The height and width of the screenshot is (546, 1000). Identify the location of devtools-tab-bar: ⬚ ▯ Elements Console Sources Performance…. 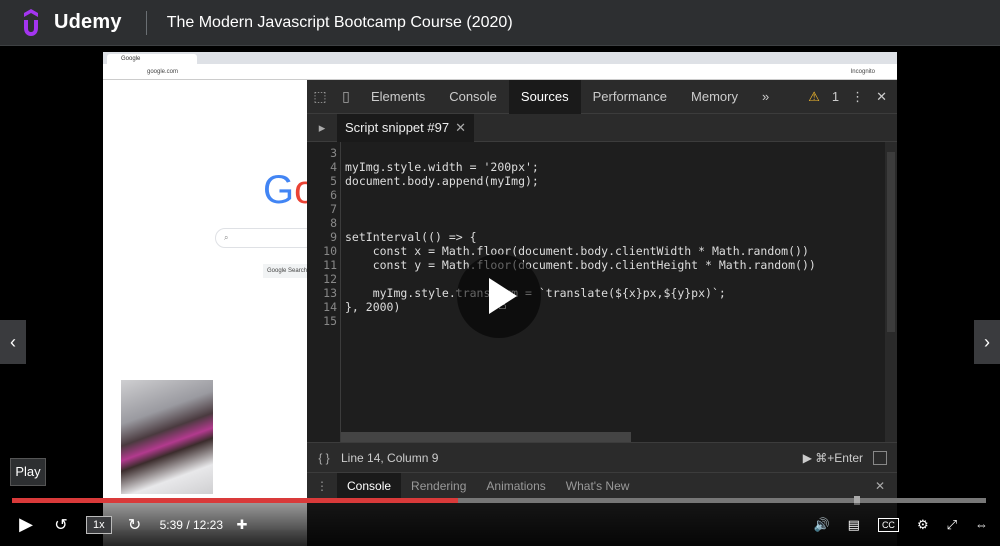
(602, 96).